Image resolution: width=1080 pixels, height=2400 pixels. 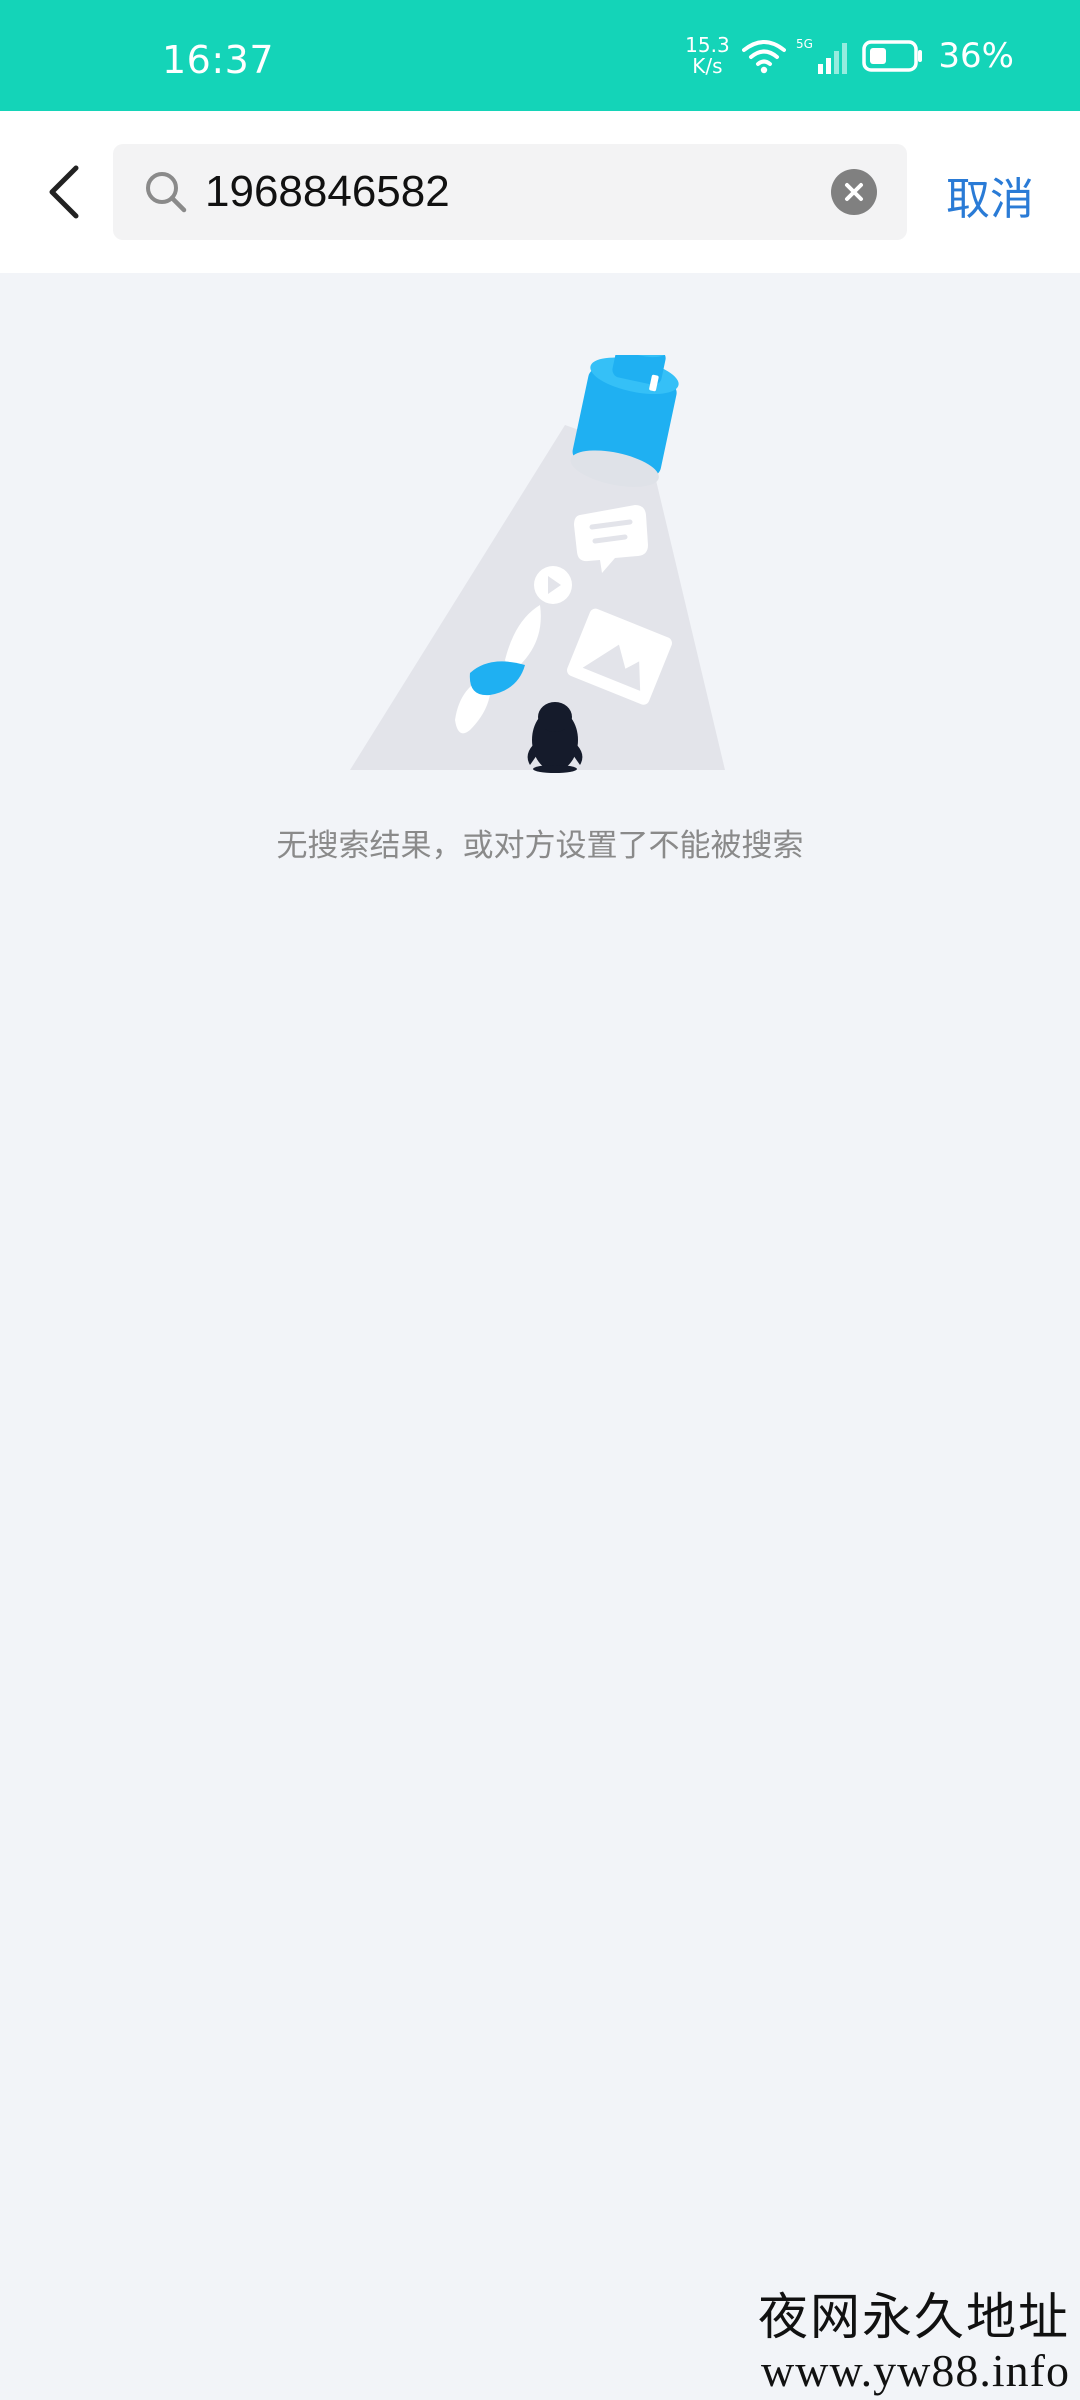 What do you see at coordinates (540, 55) in the screenshot?
I see `status-bar: 16:37 15.3 K/s 5G 36%` at bounding box center [540, 55].